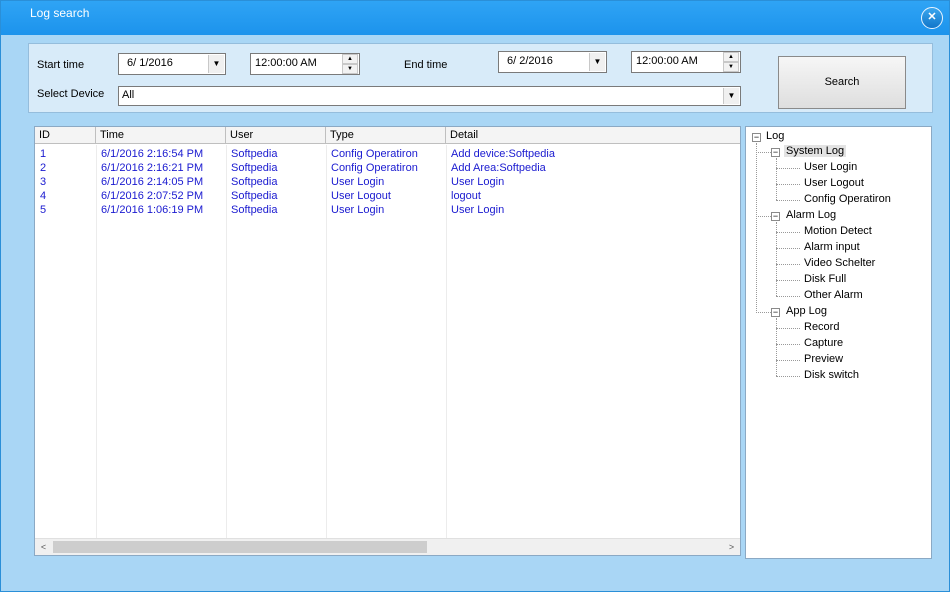  What do you see at coordinates (530, 61) in the screenshot?
I see `end-date-value: 6/ 2/2016` at bounding box center [530, 61].